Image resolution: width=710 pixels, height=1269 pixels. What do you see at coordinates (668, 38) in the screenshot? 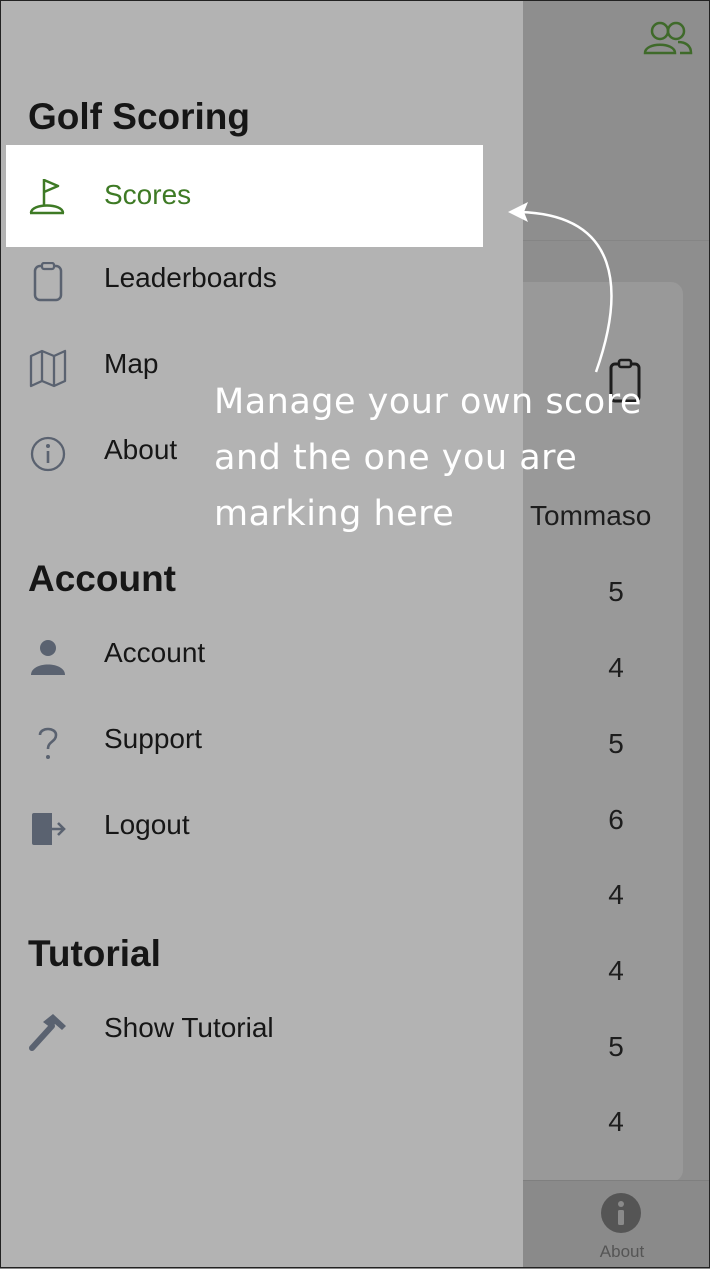
I see `group-icon` at bounding box center [668, 38].